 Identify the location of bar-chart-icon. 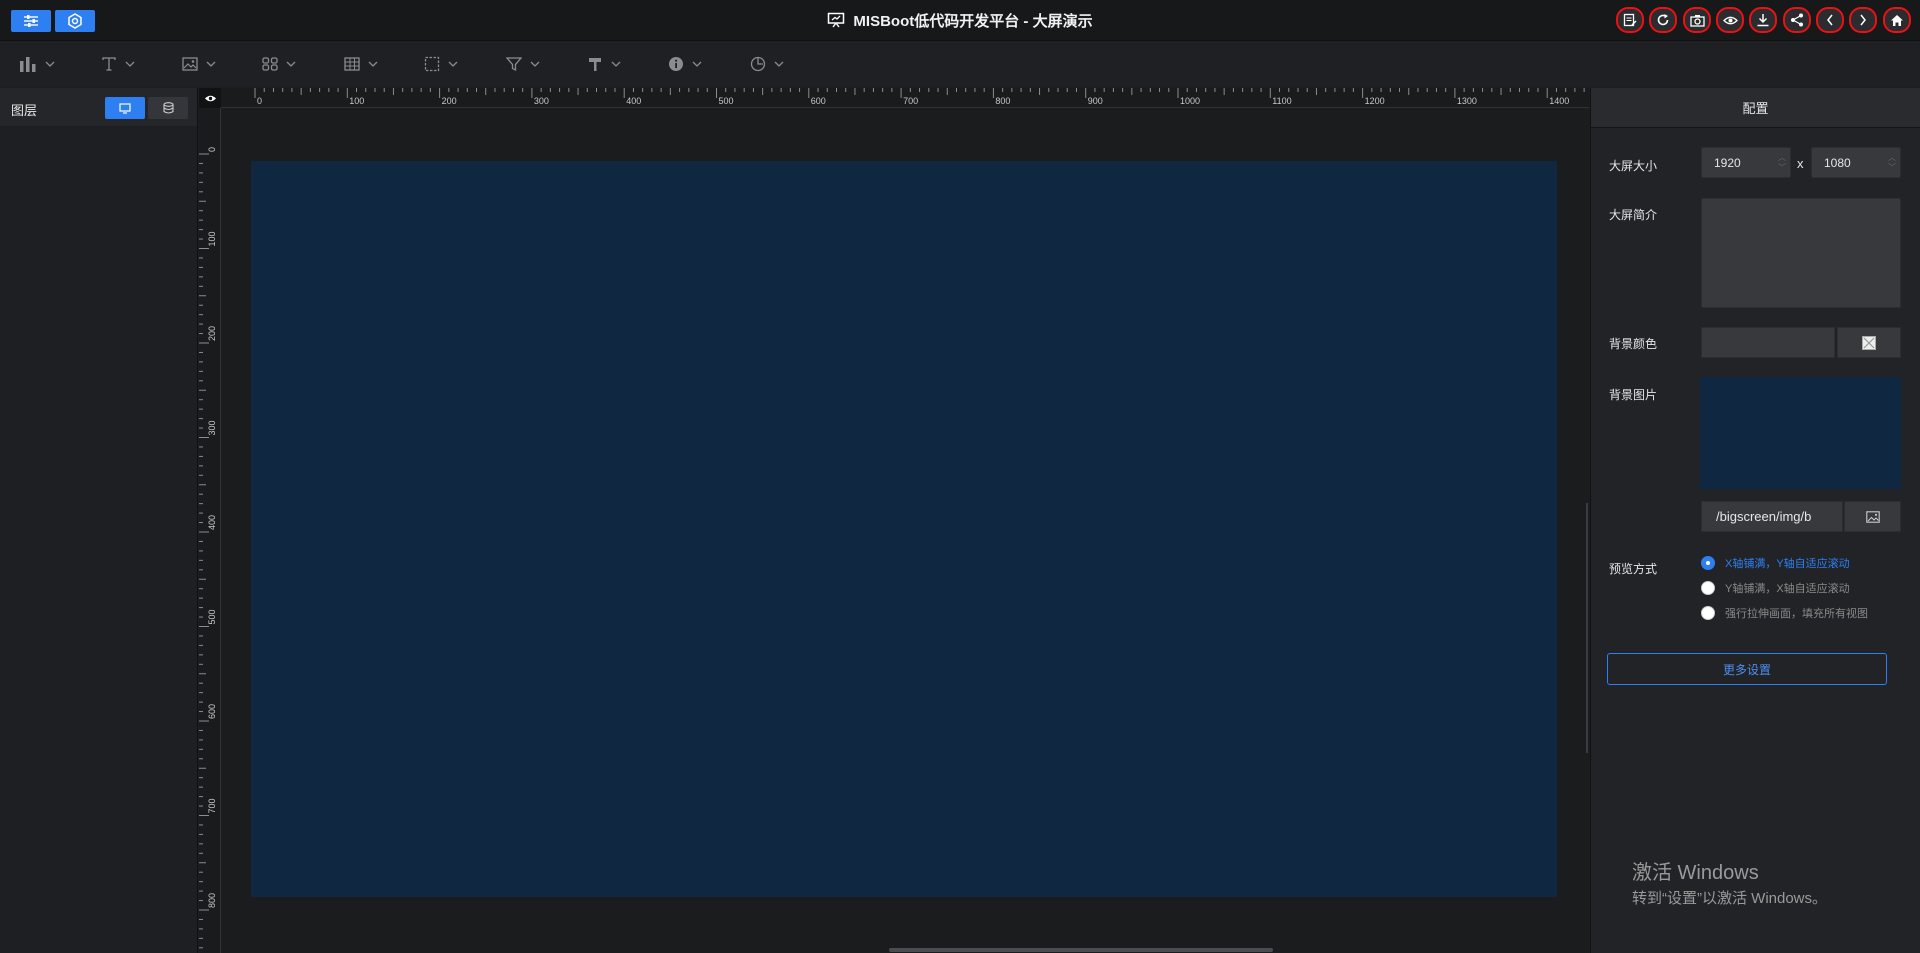
(28, 64).